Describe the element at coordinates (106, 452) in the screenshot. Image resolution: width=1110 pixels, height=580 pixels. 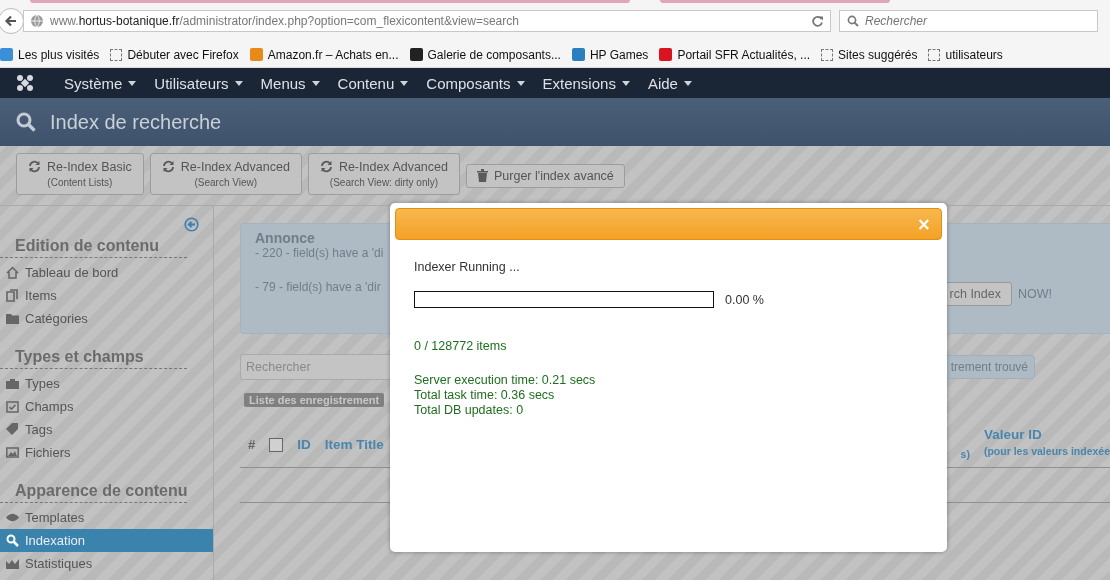
I see `sidebar-item: Fichiers` at that location.